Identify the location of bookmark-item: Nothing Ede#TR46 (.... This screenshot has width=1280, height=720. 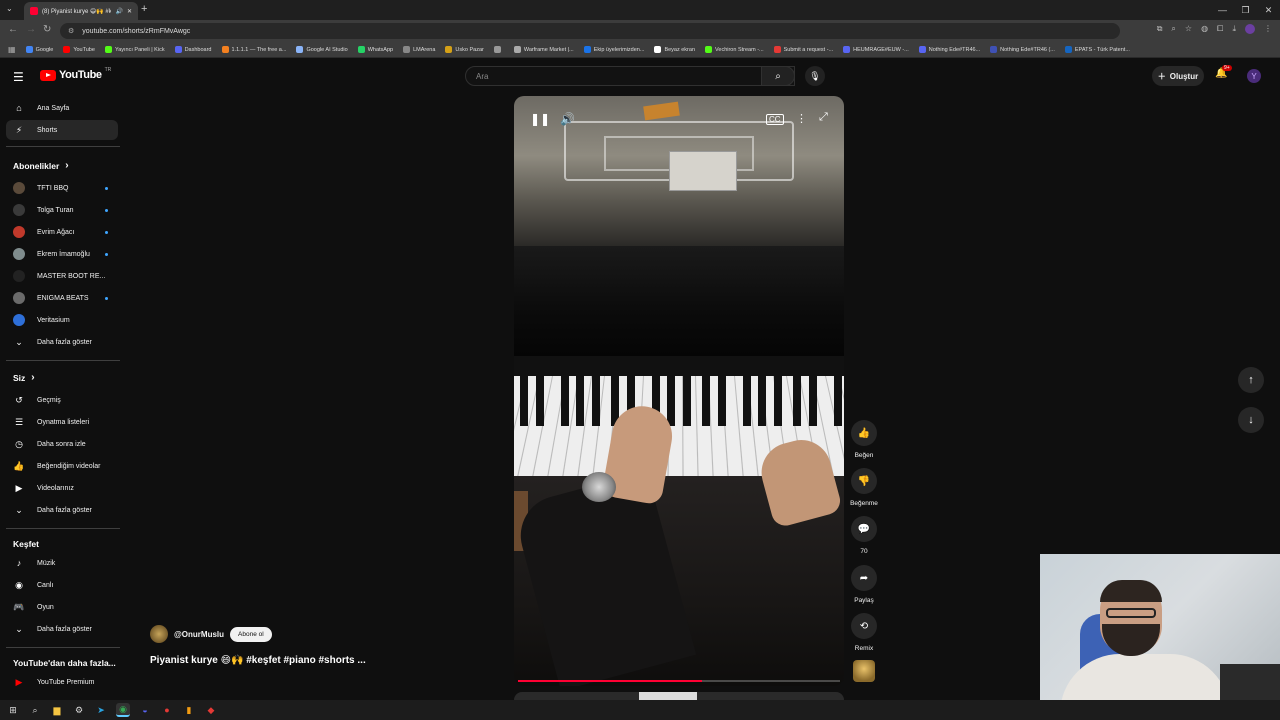
(1022, 49).